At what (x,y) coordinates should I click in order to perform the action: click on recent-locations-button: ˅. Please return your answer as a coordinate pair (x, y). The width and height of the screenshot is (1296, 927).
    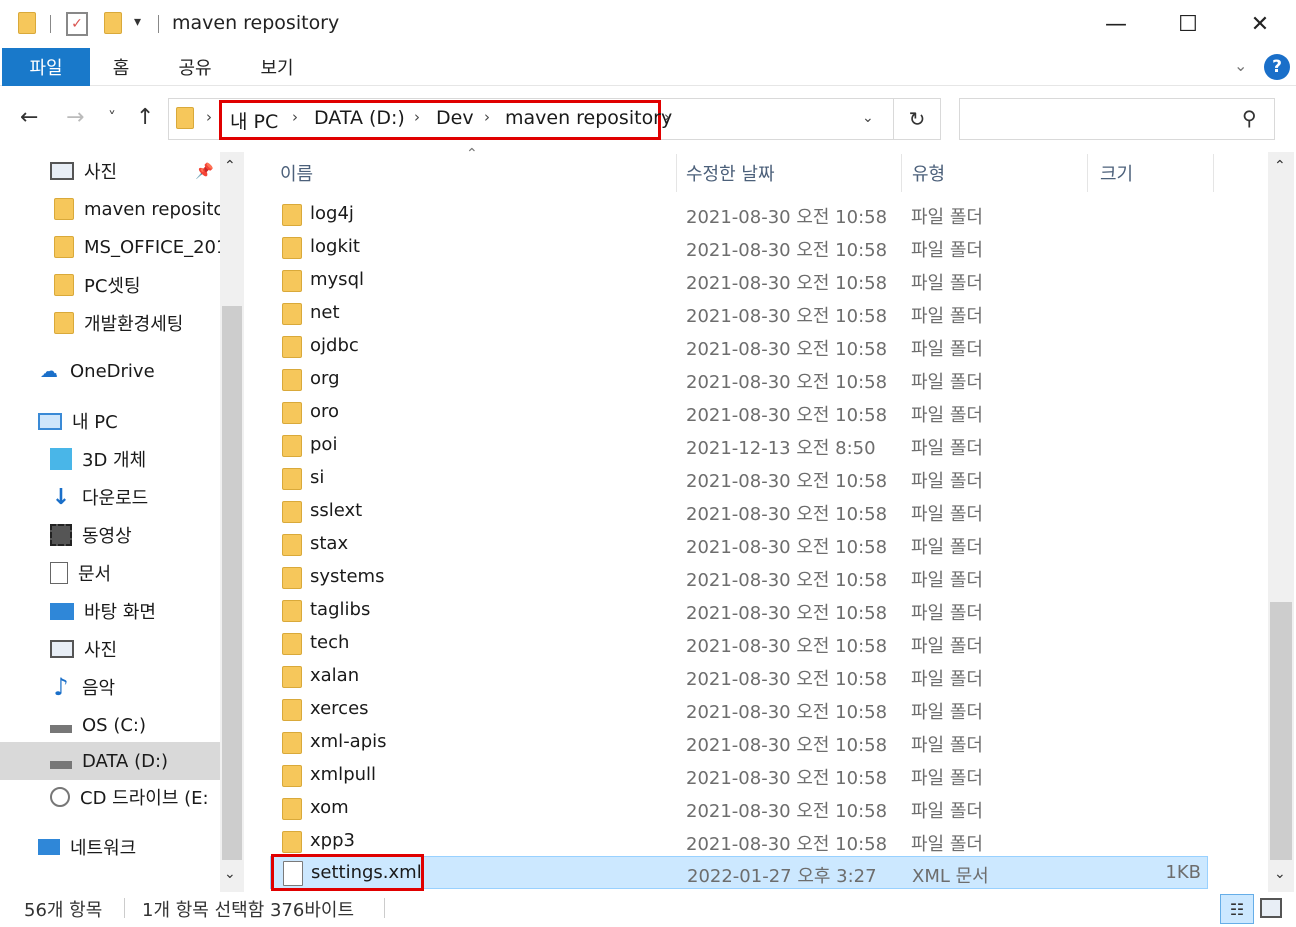
    Looking at the image, I should click on (112, 117).